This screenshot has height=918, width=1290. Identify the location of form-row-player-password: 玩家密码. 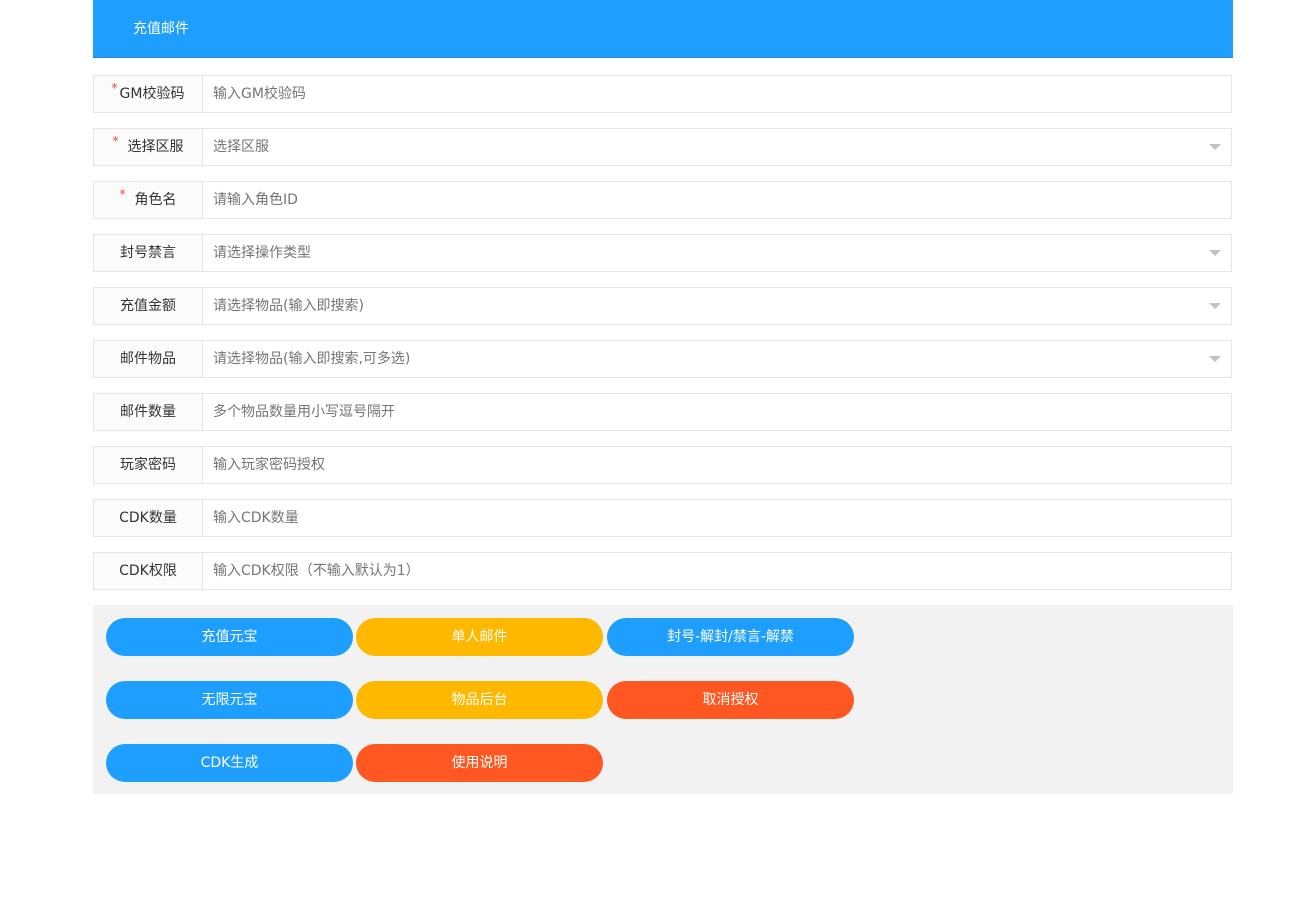
(662, 465).